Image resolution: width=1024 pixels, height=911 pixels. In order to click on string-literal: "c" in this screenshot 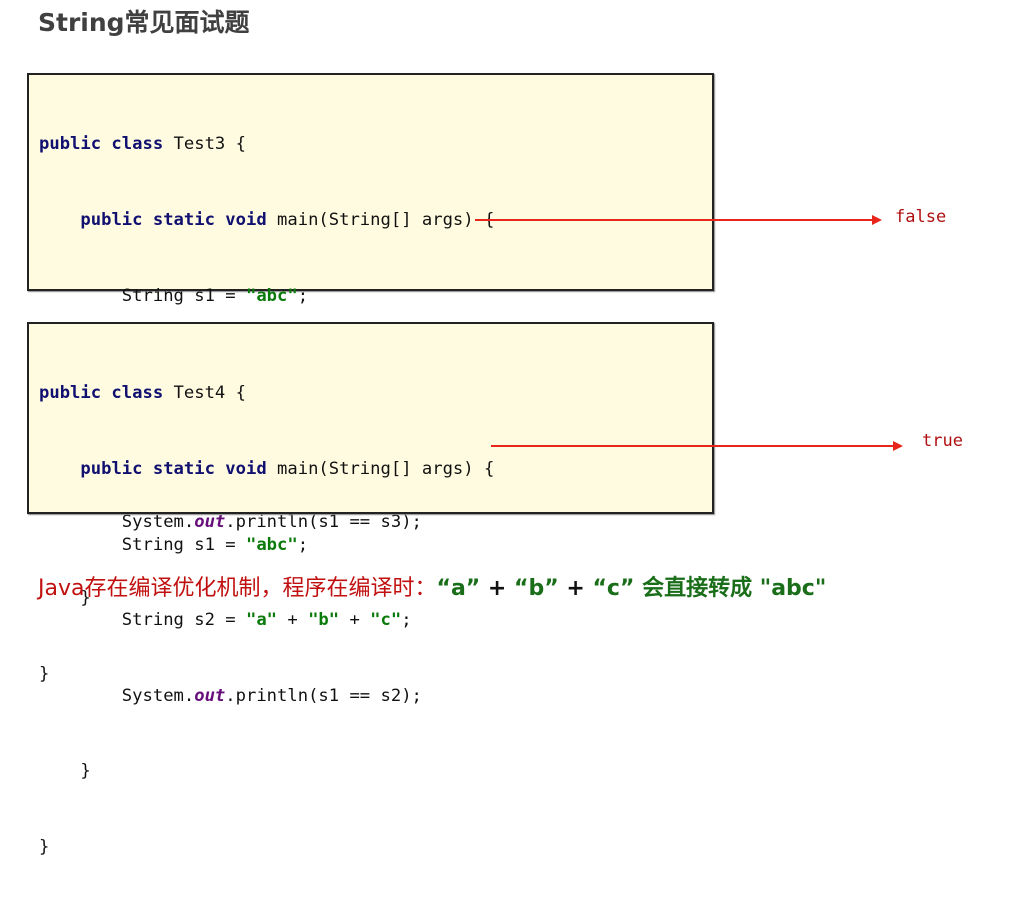, I will do `click(386, 620)`.